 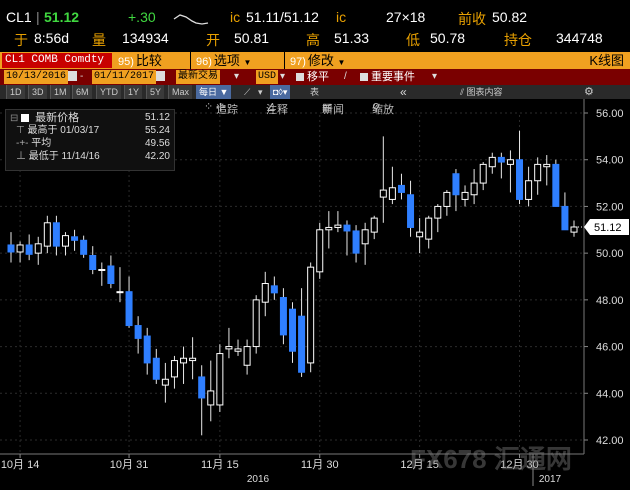 What do you see at coordinates (491, 459) in the screenshot?
I see `watermark: FX678 汇通网` at bounding box center [491, 459].